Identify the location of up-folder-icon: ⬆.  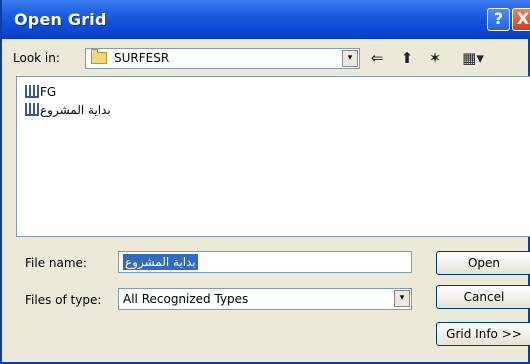
(407, 58).